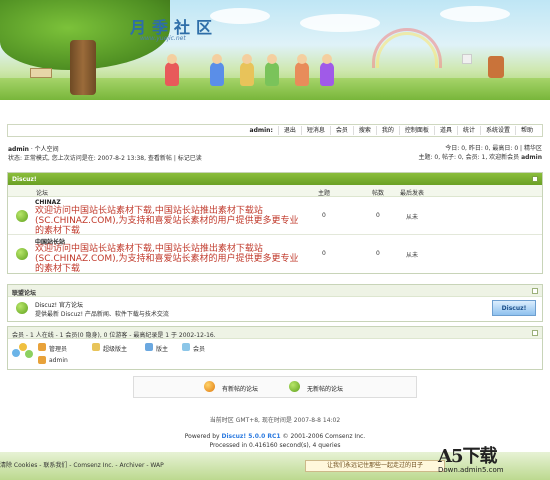 This screenshot has width=550, height=480. What do you see at coordinates (18, 149) in the screenshot?
I see `breadcrumb-user: admin` at bounding box center [18, 149].